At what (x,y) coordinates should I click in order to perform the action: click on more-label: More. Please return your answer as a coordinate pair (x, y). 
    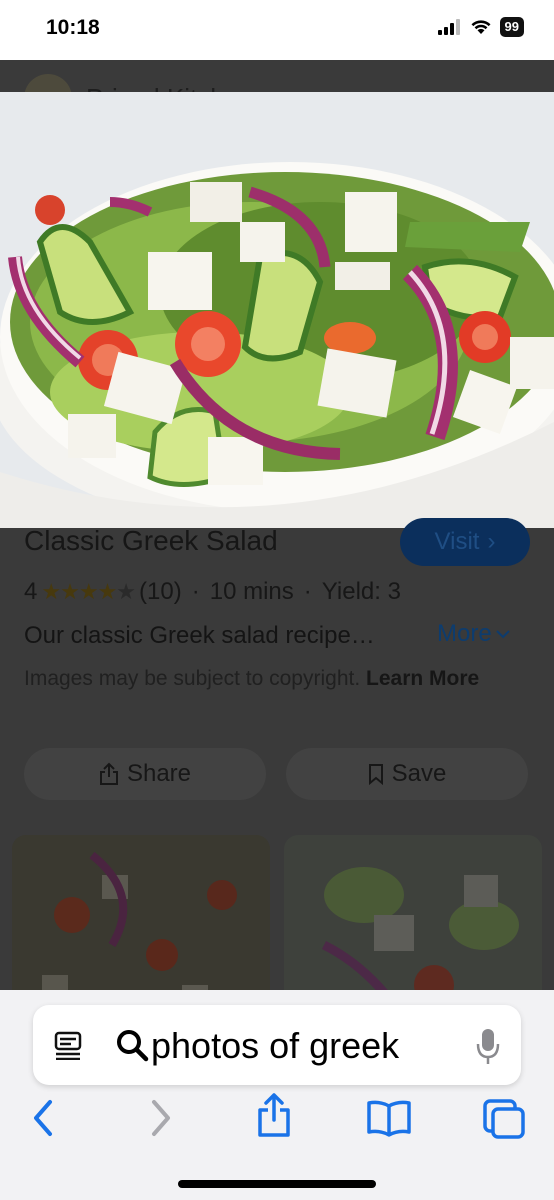
    Looking at the image, I should click on (464, 633).